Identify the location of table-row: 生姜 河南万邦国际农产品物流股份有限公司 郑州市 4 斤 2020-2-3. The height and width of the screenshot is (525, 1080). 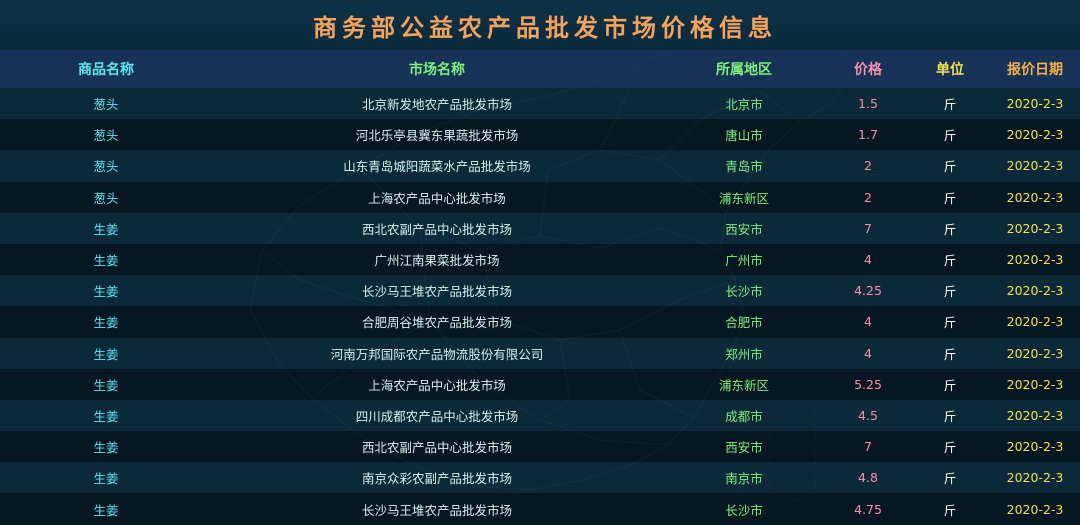
(540, 353).